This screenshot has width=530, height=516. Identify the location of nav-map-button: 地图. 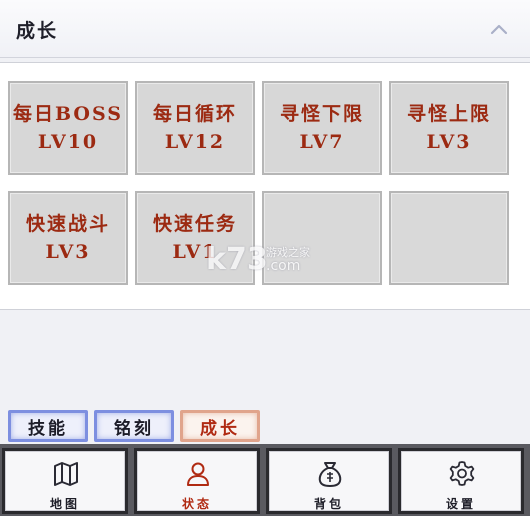
(65, 481).